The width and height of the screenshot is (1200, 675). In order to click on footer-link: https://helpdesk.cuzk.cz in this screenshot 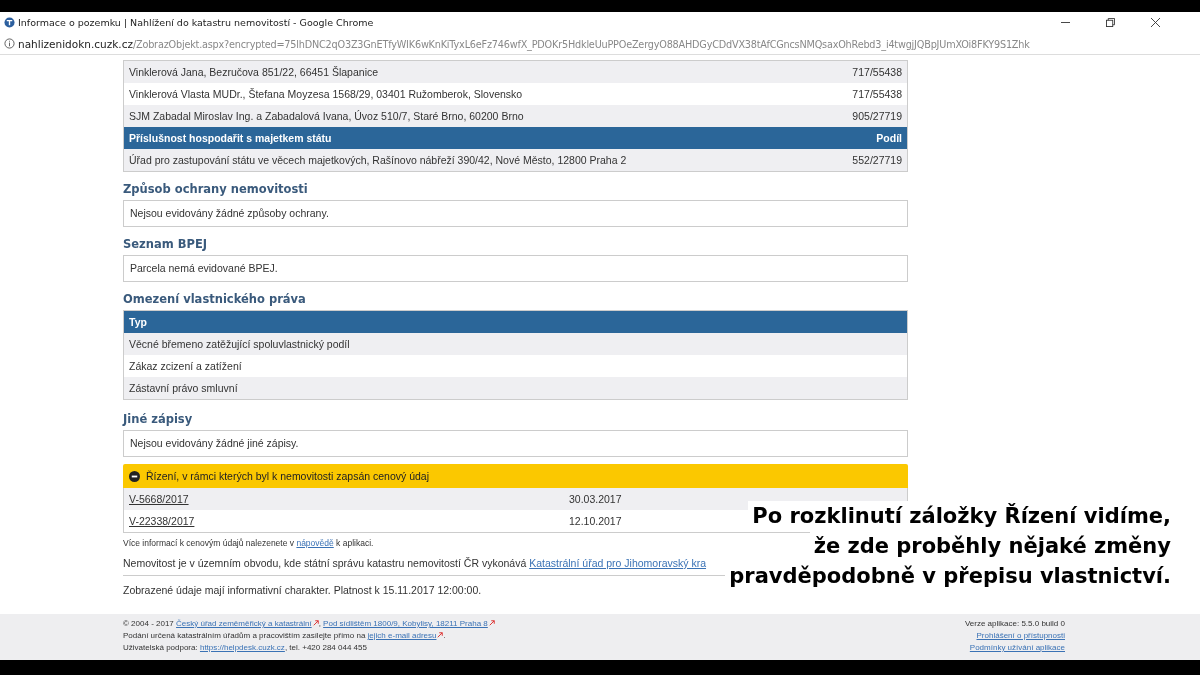, I will do `click(242, 647)`.